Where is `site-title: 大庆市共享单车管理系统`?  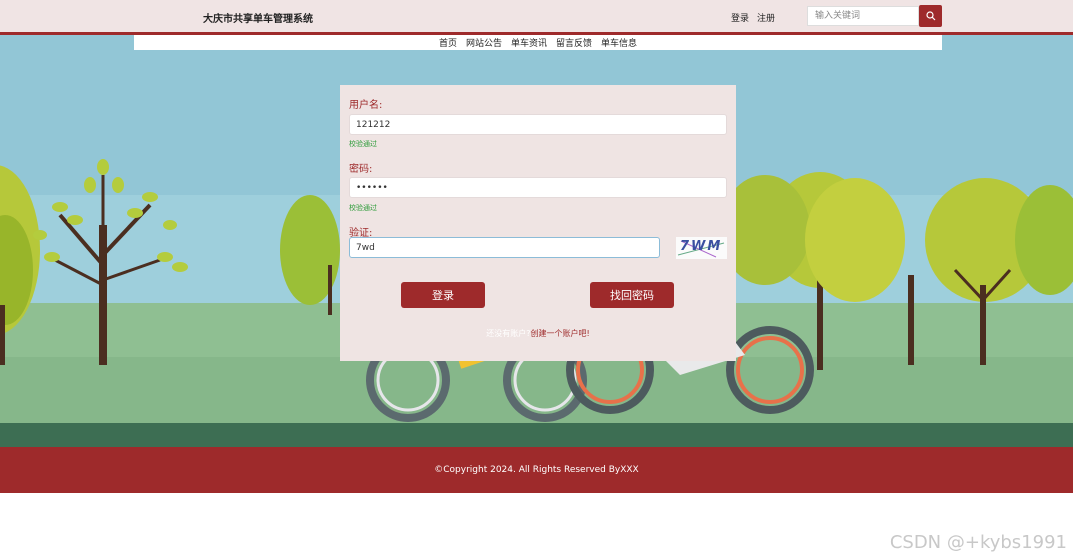 site-title: 大庆市共享单车管理系统 is located at coordinates (258, 19).